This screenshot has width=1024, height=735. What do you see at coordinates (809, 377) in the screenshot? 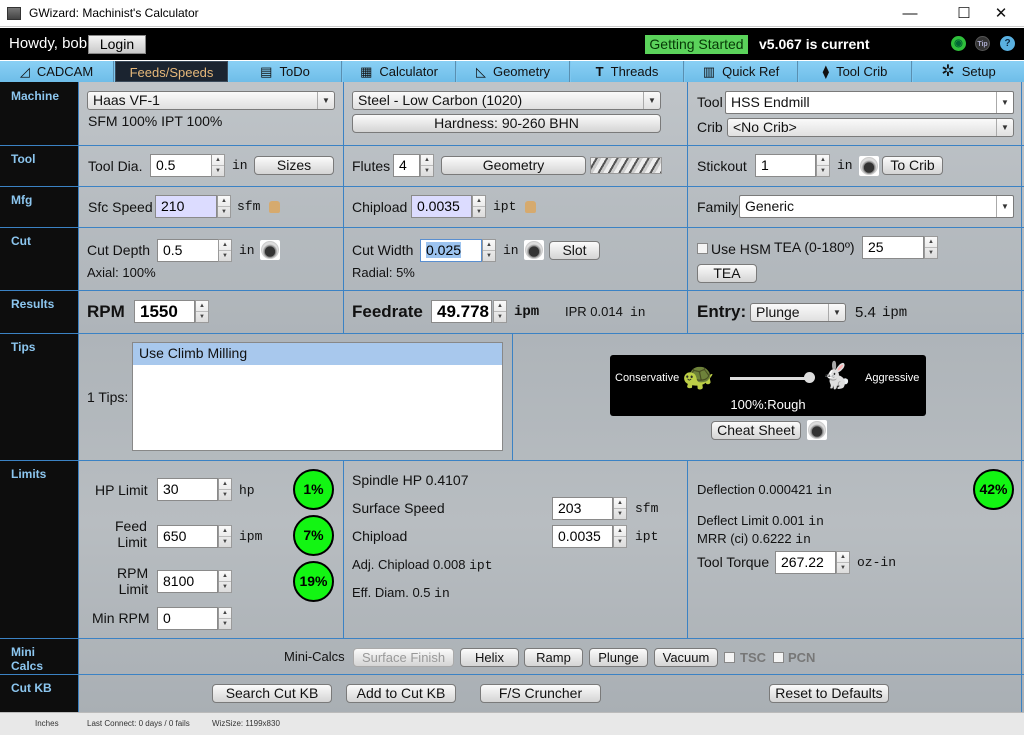
I see `aggressiveness-slider-handle` at bounding box center [809, 377].